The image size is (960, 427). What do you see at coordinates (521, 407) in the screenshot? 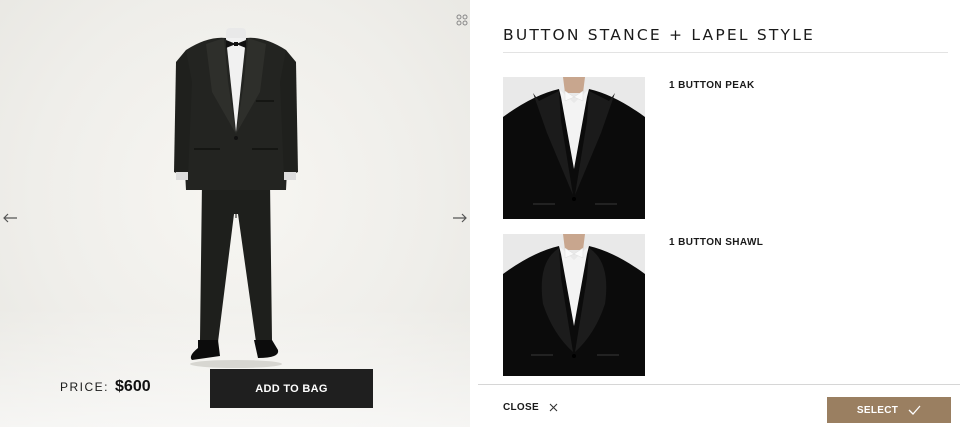
I see `close-label: CLOSE` at bounding box center [521, 407].